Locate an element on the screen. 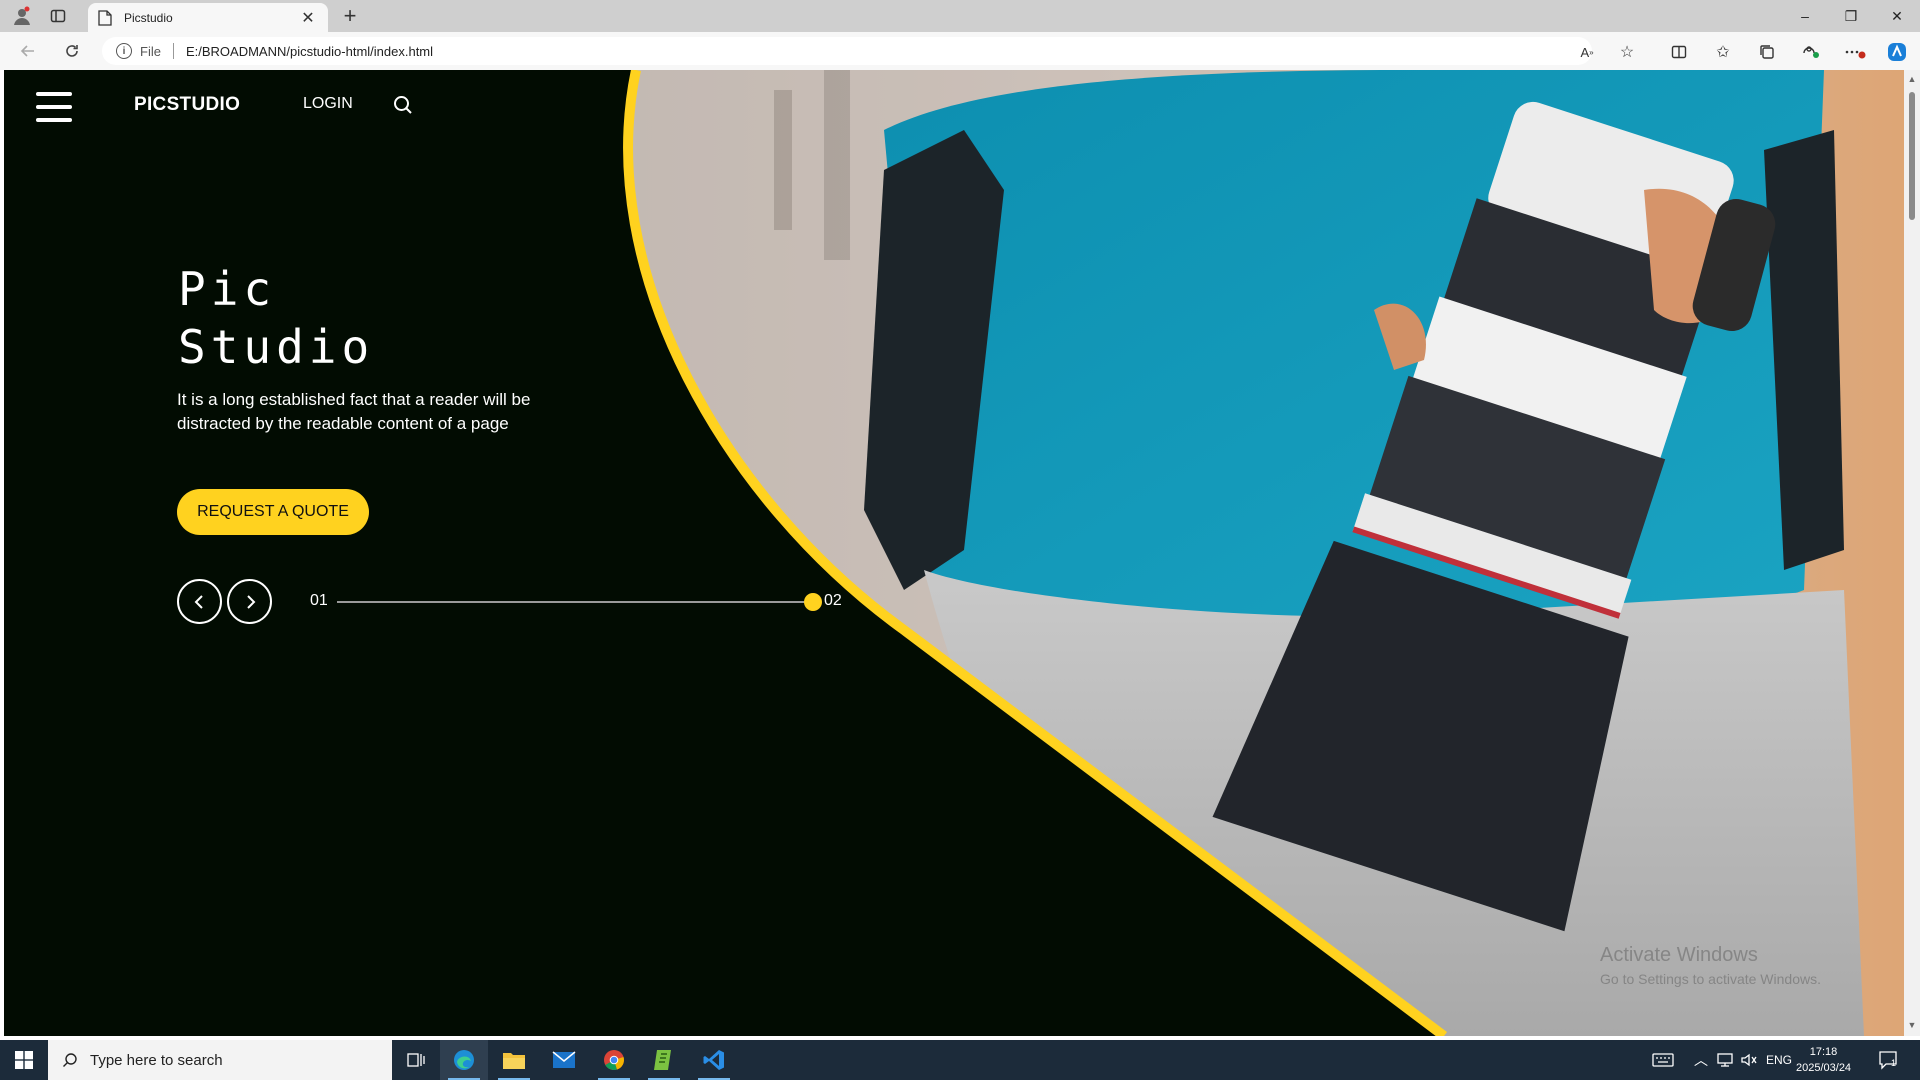  more-options-icon is located at coordinates (1855, 52).